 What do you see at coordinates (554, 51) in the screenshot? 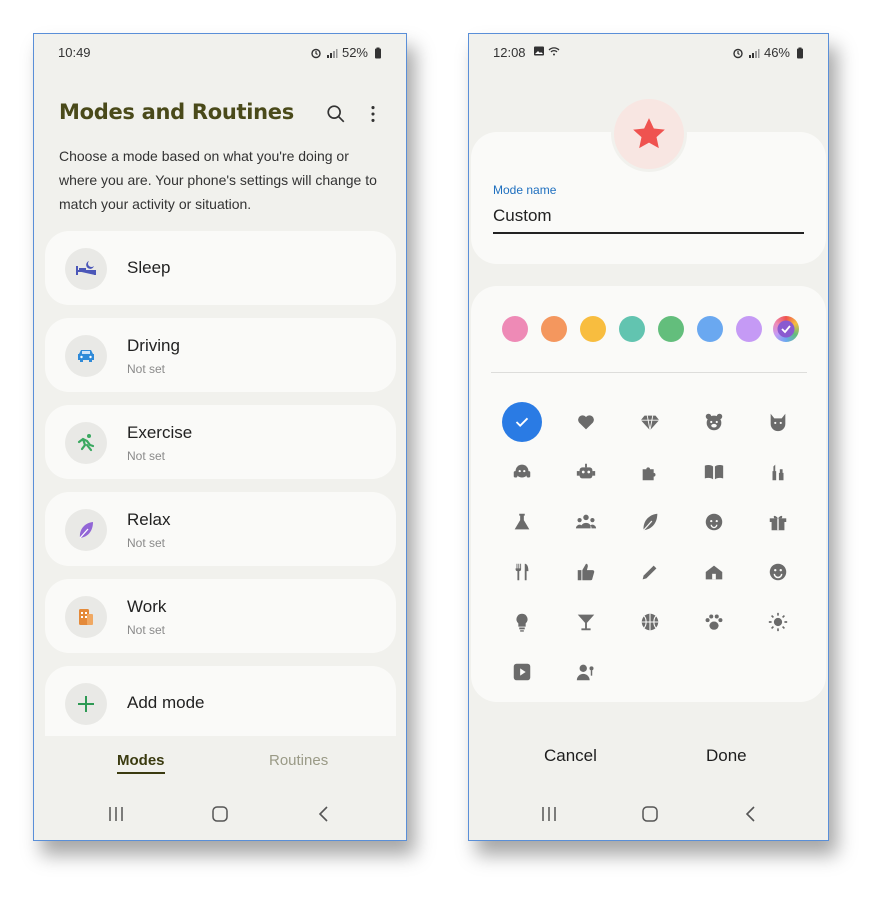
I see `wifi-icon` at bounding box center [554, 51].